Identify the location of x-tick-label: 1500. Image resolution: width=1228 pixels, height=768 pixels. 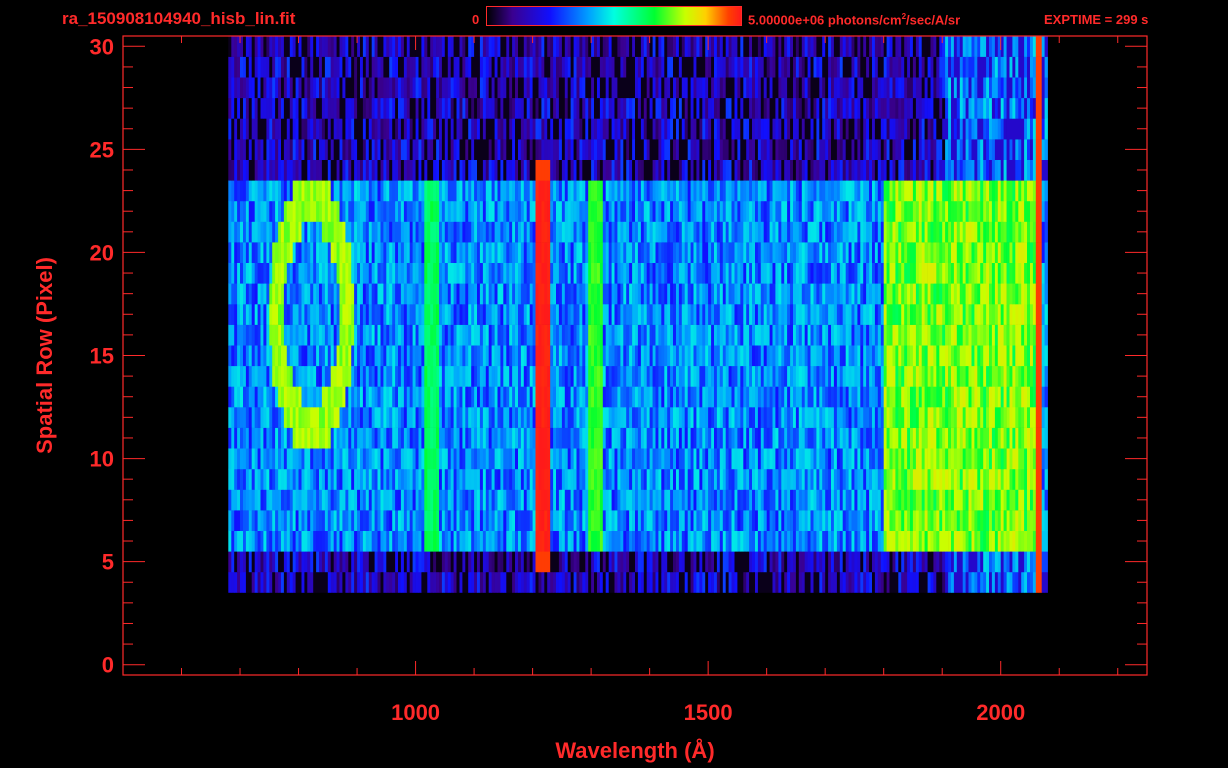
(708, 712).